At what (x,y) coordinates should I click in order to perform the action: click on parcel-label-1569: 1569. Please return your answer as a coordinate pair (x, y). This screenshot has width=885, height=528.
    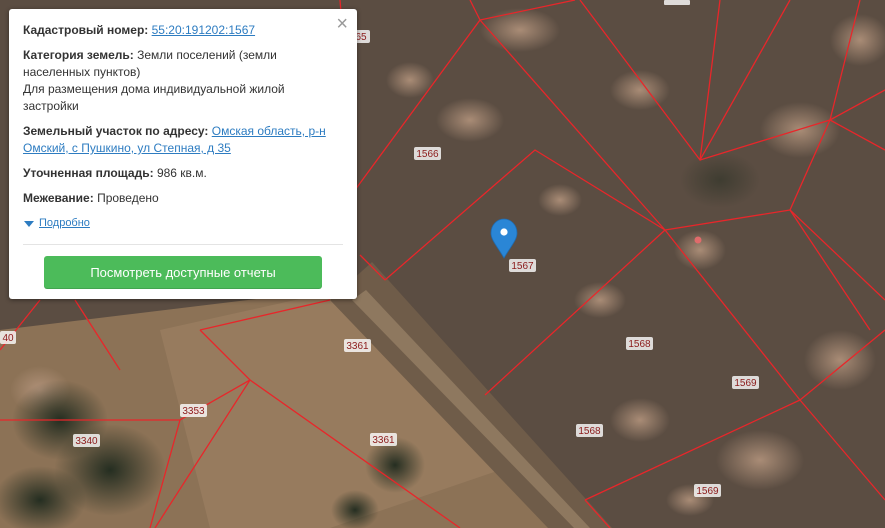
    Looking at the image, I should click on (745, 383).